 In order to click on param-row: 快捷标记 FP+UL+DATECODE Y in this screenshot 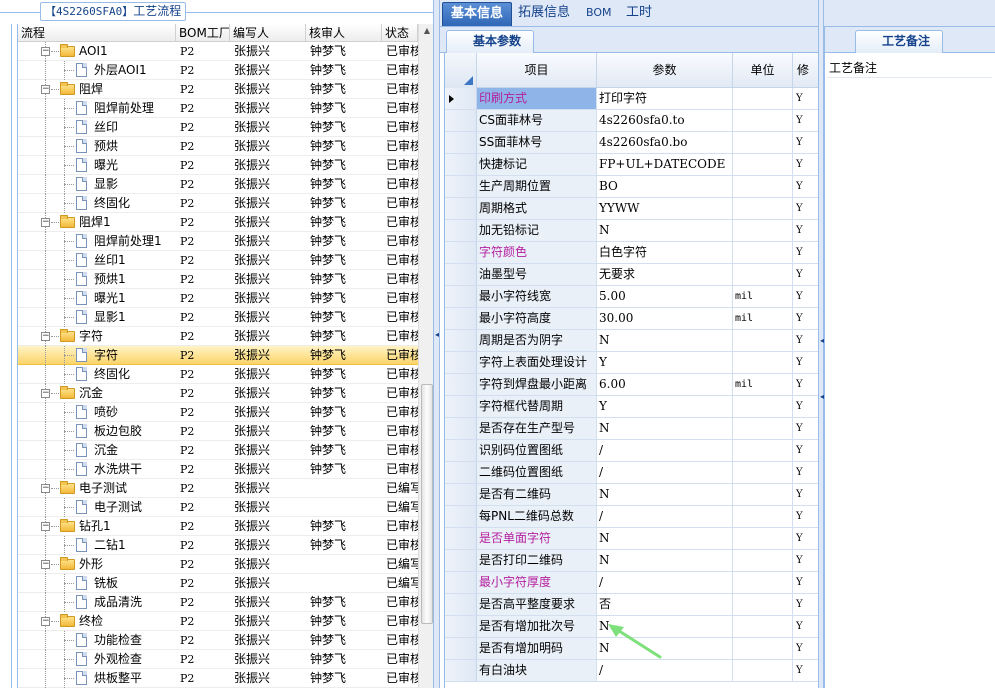, I will do `click(631, 165)`.